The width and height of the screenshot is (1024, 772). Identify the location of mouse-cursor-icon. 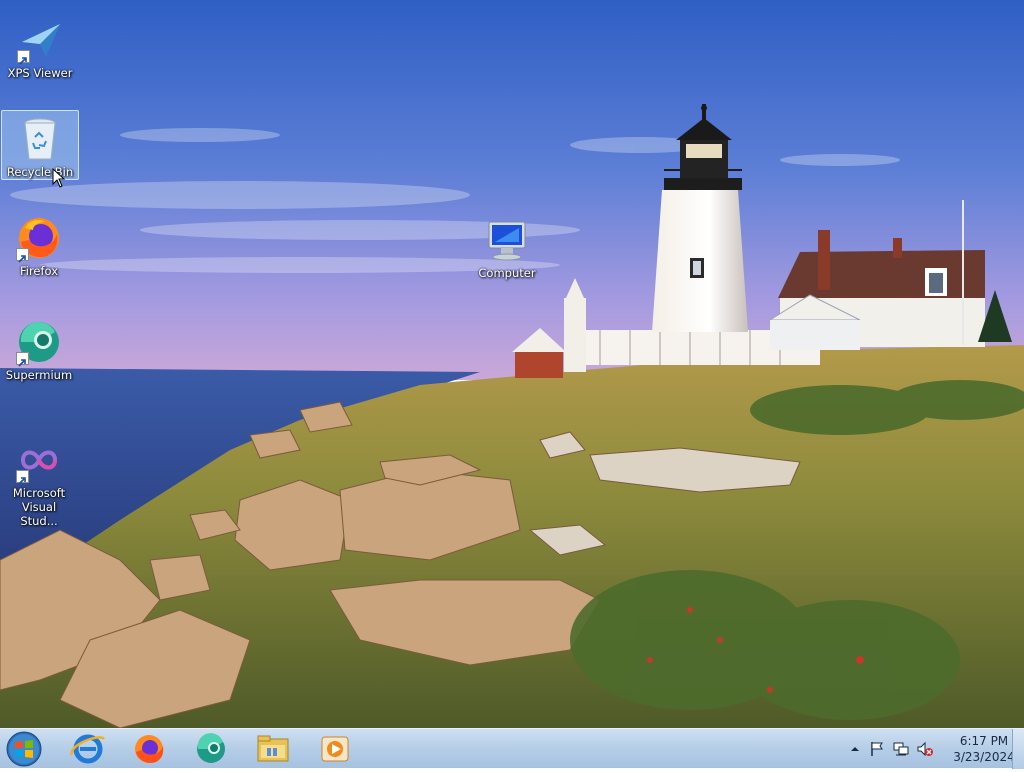
(59, 178).